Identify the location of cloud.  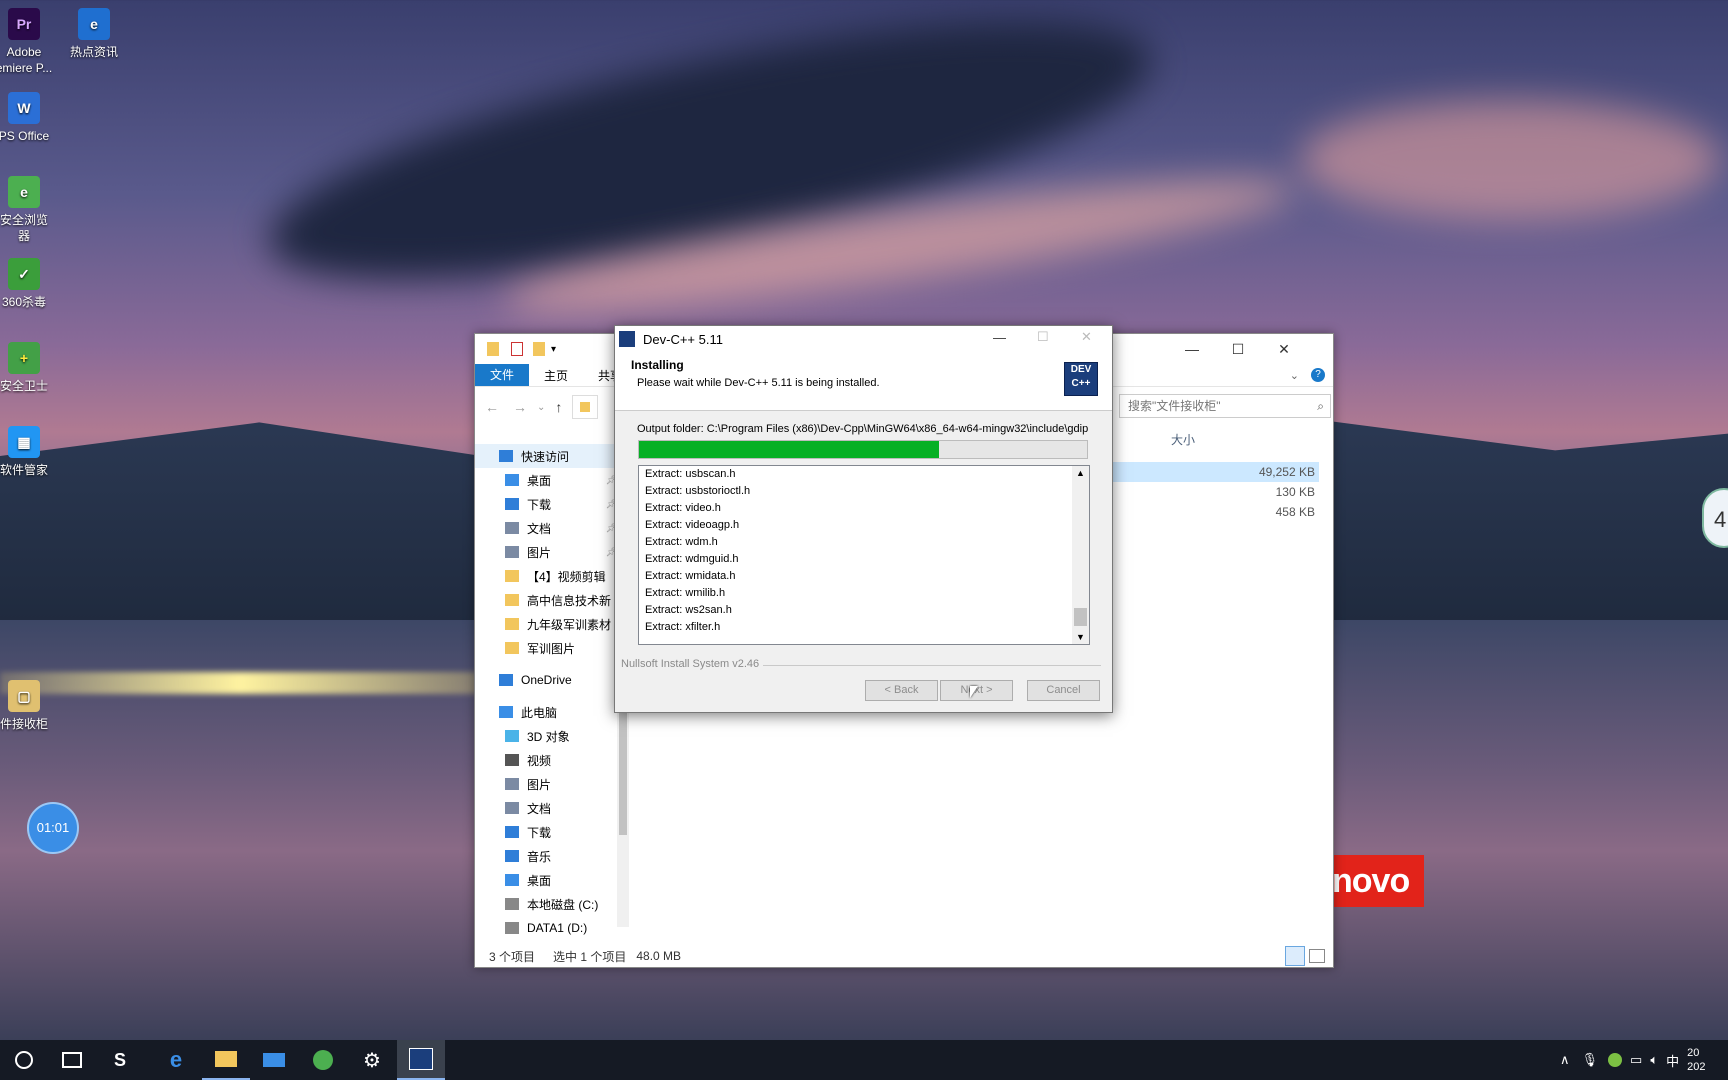
(1510, 160).